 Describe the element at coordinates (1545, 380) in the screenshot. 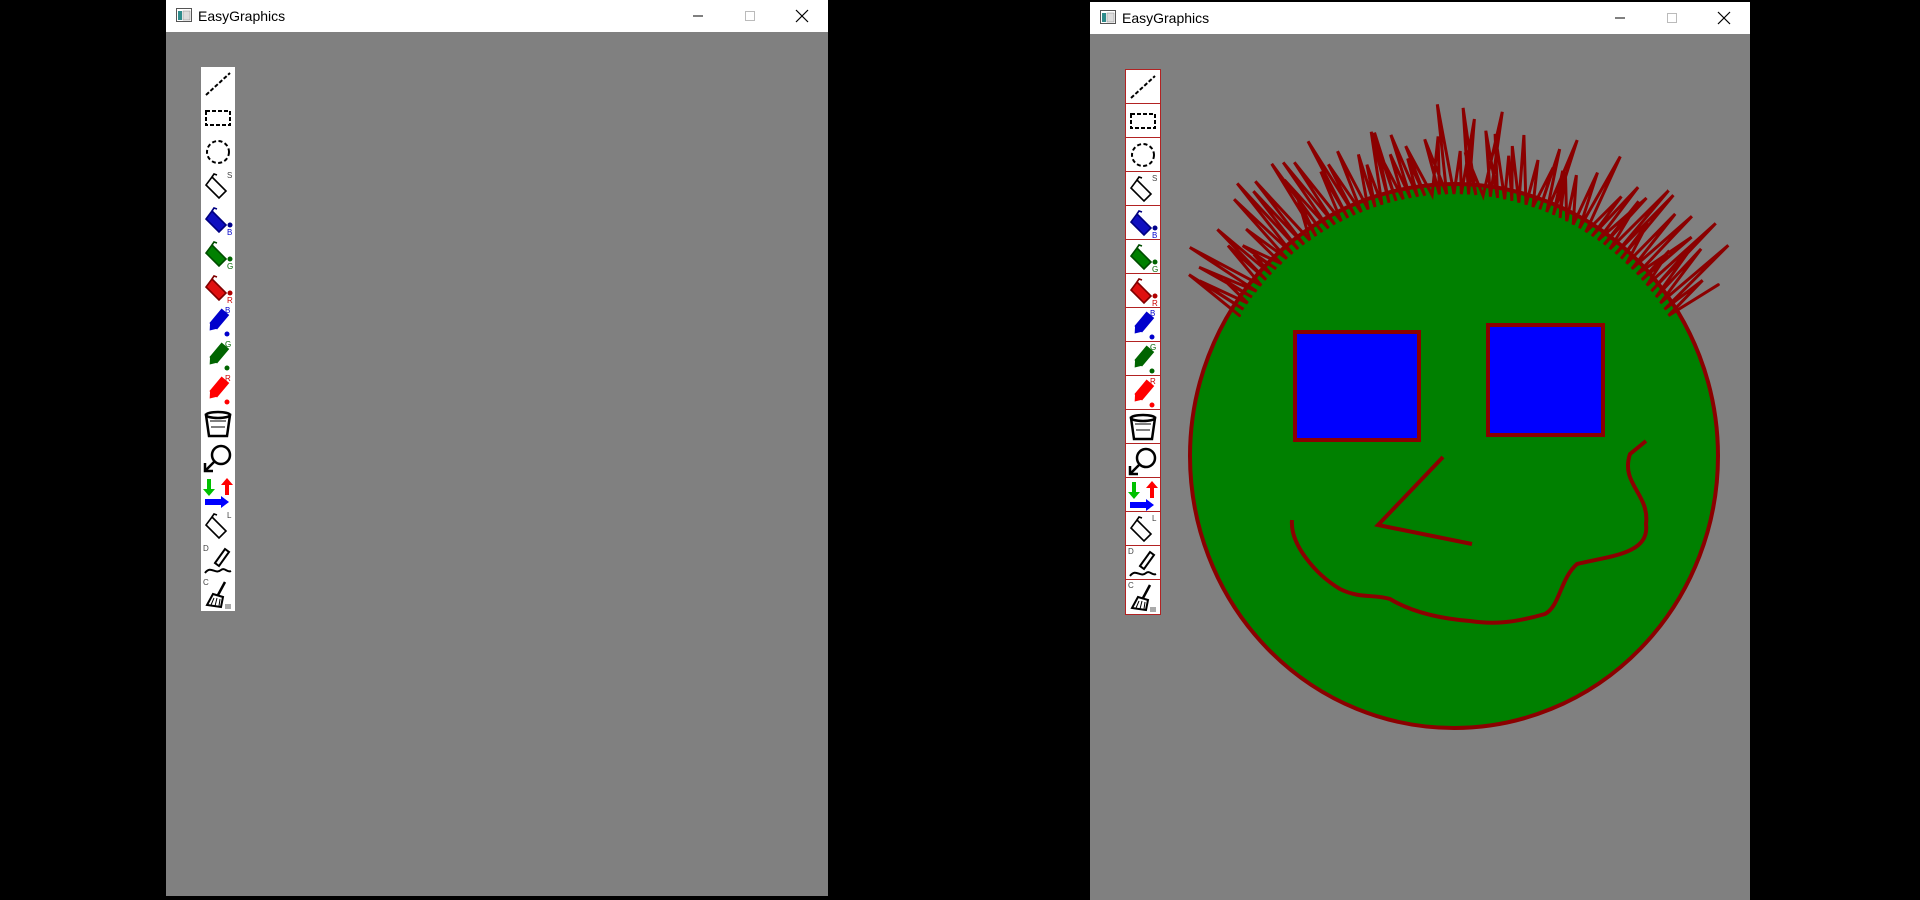

I see `right-eye` at that location.